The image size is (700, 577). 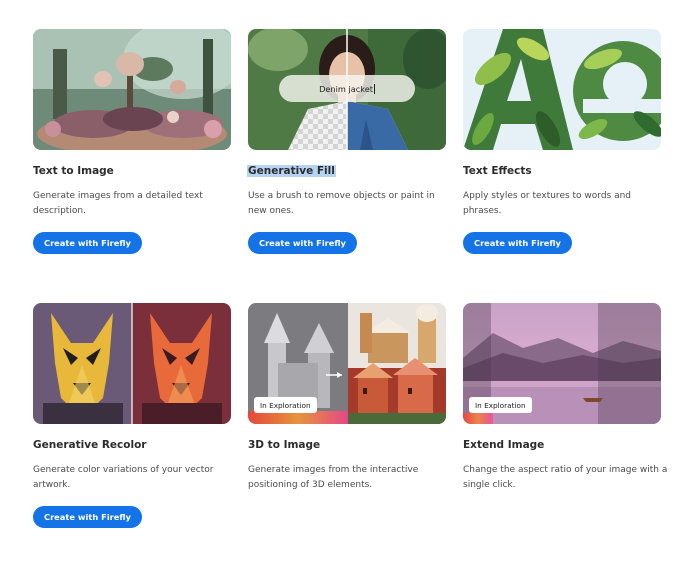 What do you see at coordinates (374, 88) in the screenshot?
I see `text-caret` at bounding box center [374, 88].